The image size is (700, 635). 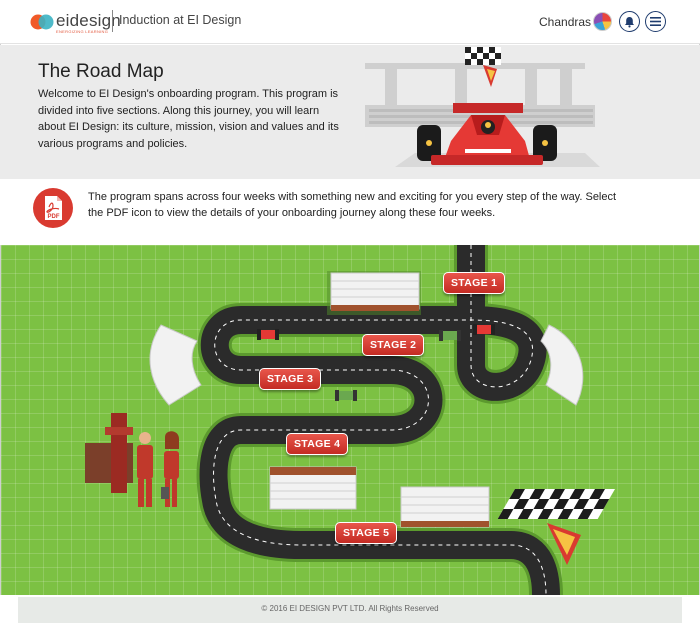 What do you see at coordinates (565, 22) in the screenshot?
I see `user-name: Chandras` at bounding box center [565, 22].